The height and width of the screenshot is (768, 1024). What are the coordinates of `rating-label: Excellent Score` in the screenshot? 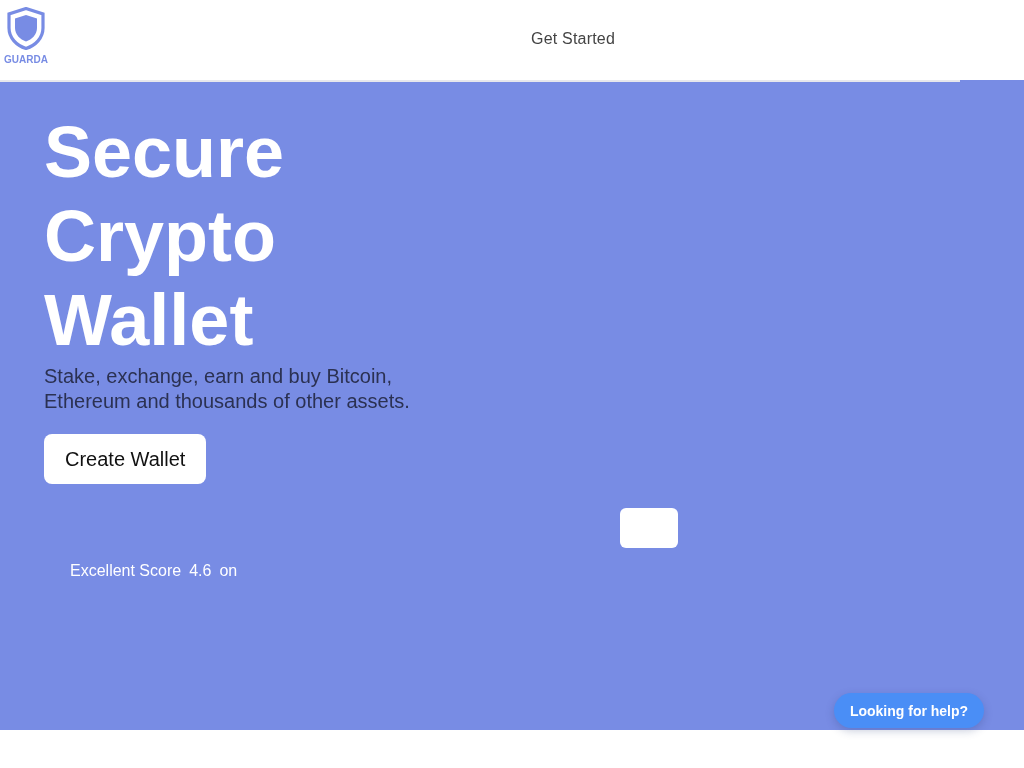 It's located at (126, 571).